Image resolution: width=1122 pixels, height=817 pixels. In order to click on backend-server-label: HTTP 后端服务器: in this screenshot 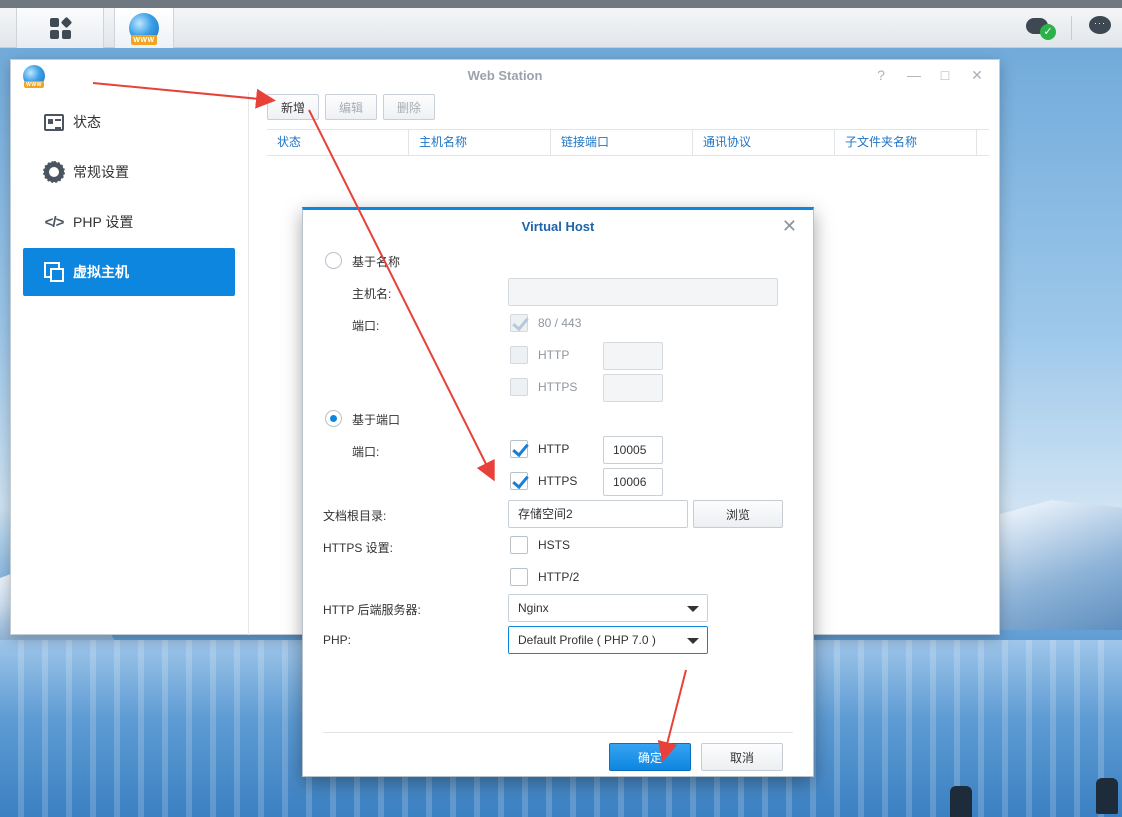, I will do `click(372, 610)`.